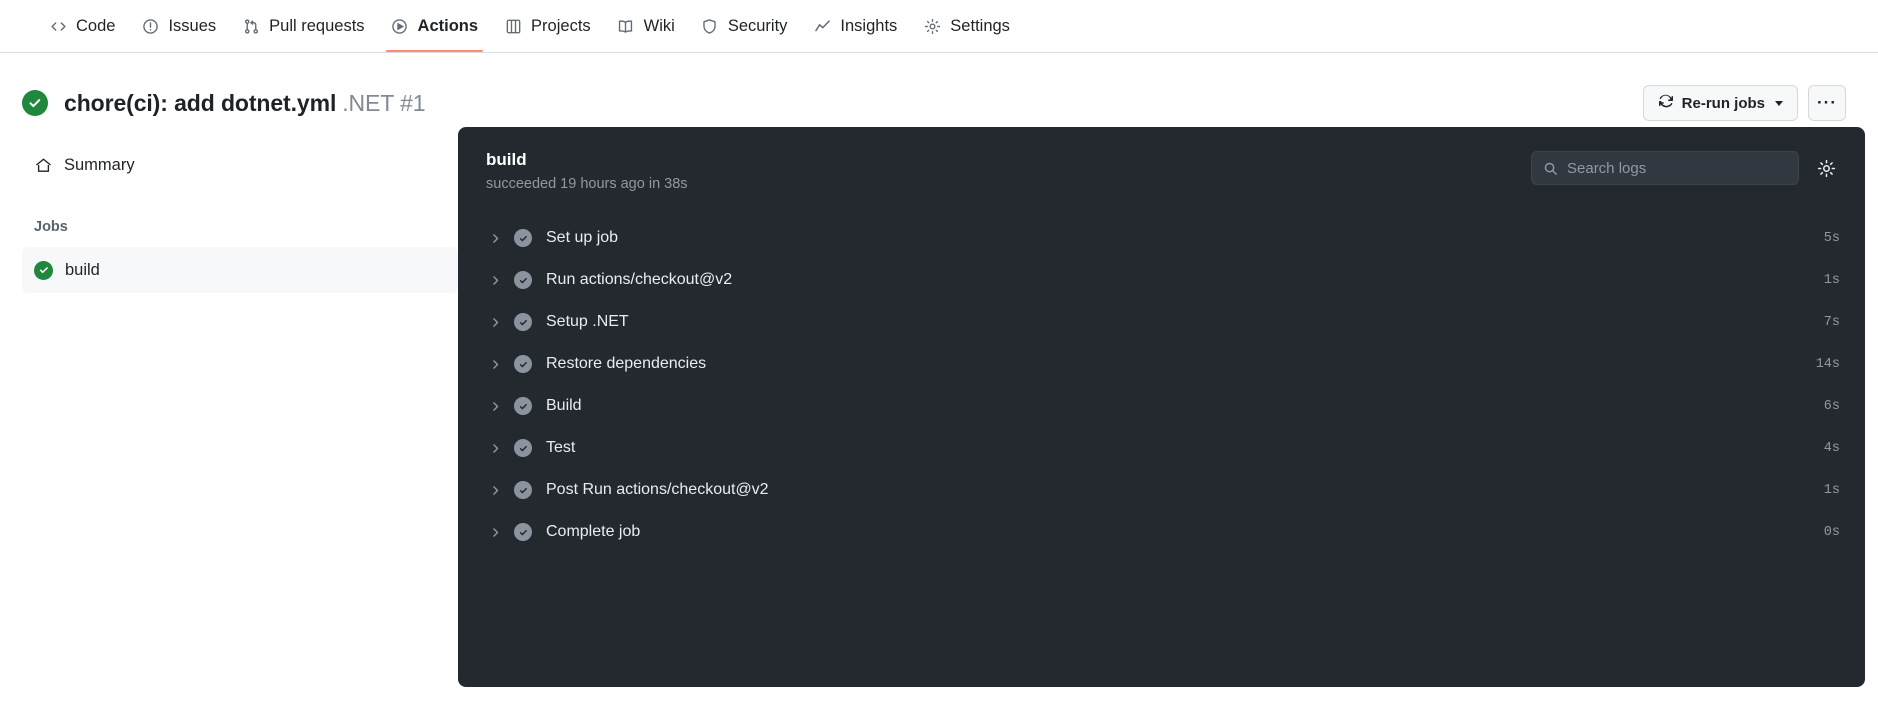 Image resolution: width=1878 pixels, height=704 pixels. Describe the element at coordinates (587, 183) in the screenshot. I see `job-status-text: succeeded 19 hours ago in 38s` at that location.